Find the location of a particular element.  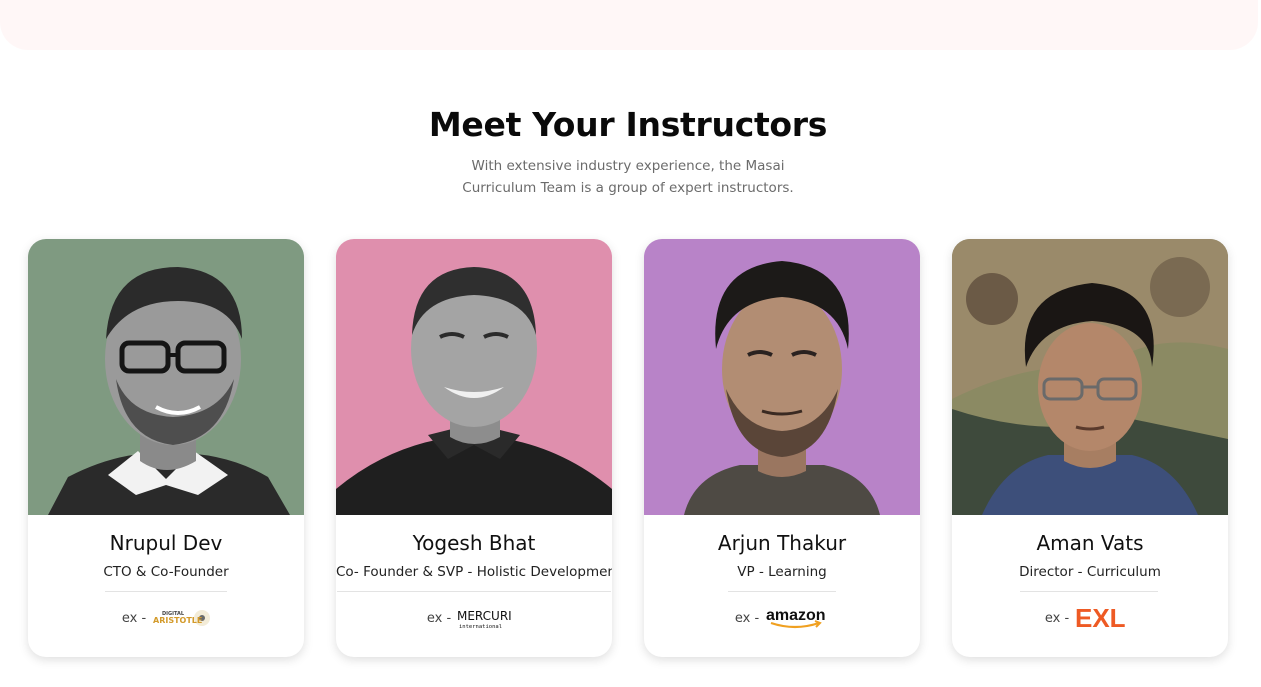

instructor-role: CTO & Co-Founder is located at coordinates (166, 572).